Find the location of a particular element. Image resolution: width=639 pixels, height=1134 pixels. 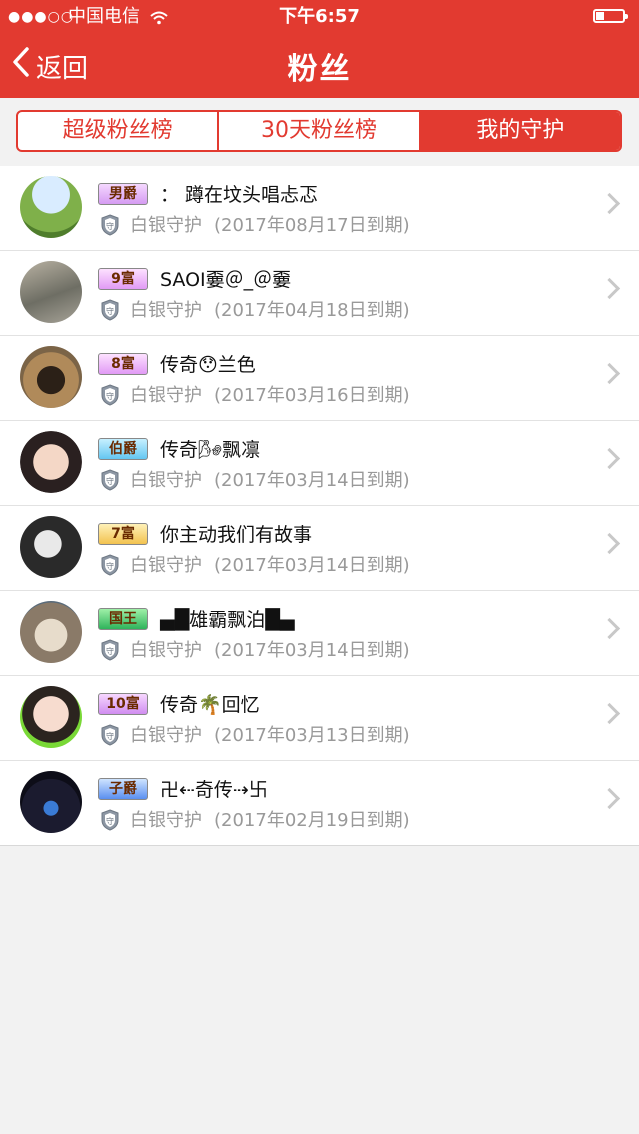

top-bar: ●●●○○ 中国电信 下午6:57 返回 粉丝 is located at coordinates (319, 49).